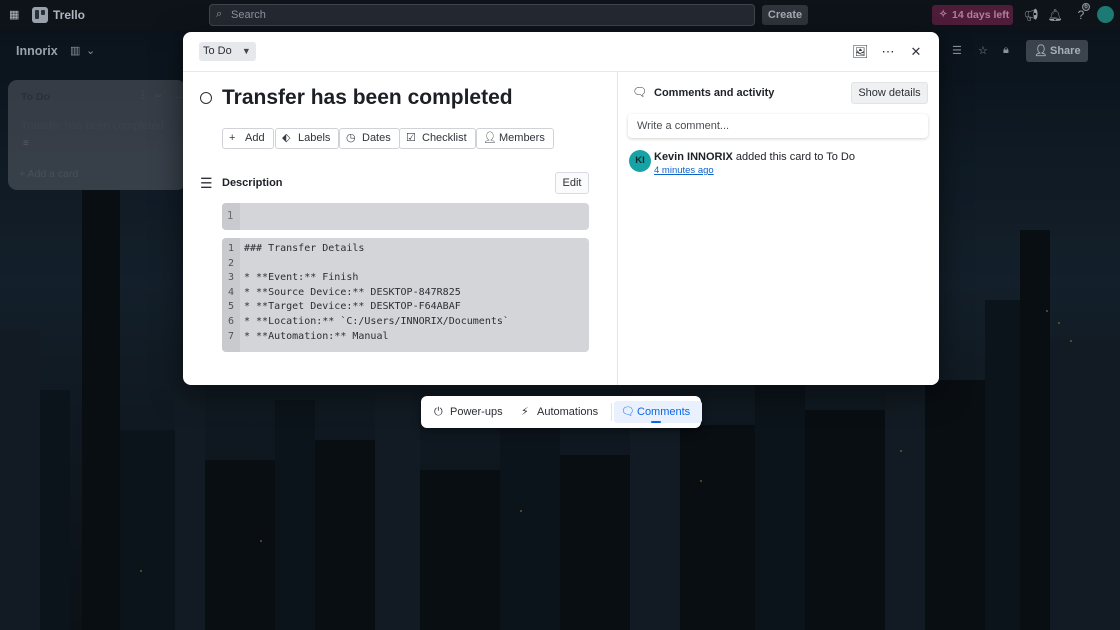  I want to click on board-title: Innorix, so click(37, 51).